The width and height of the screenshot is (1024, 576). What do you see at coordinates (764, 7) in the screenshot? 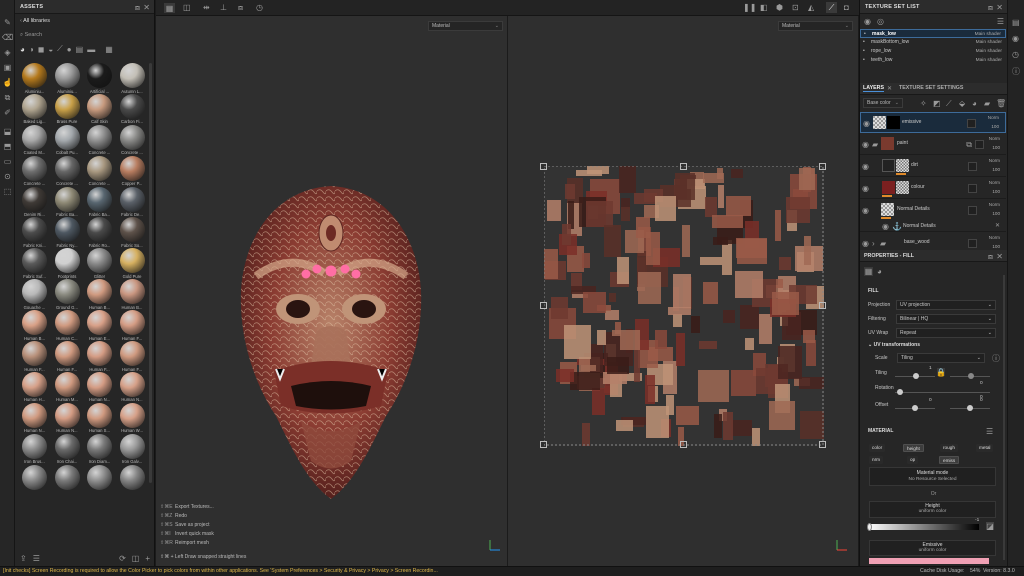
I see `display-settings-icon: ◧` at bounding box center [764, 7].